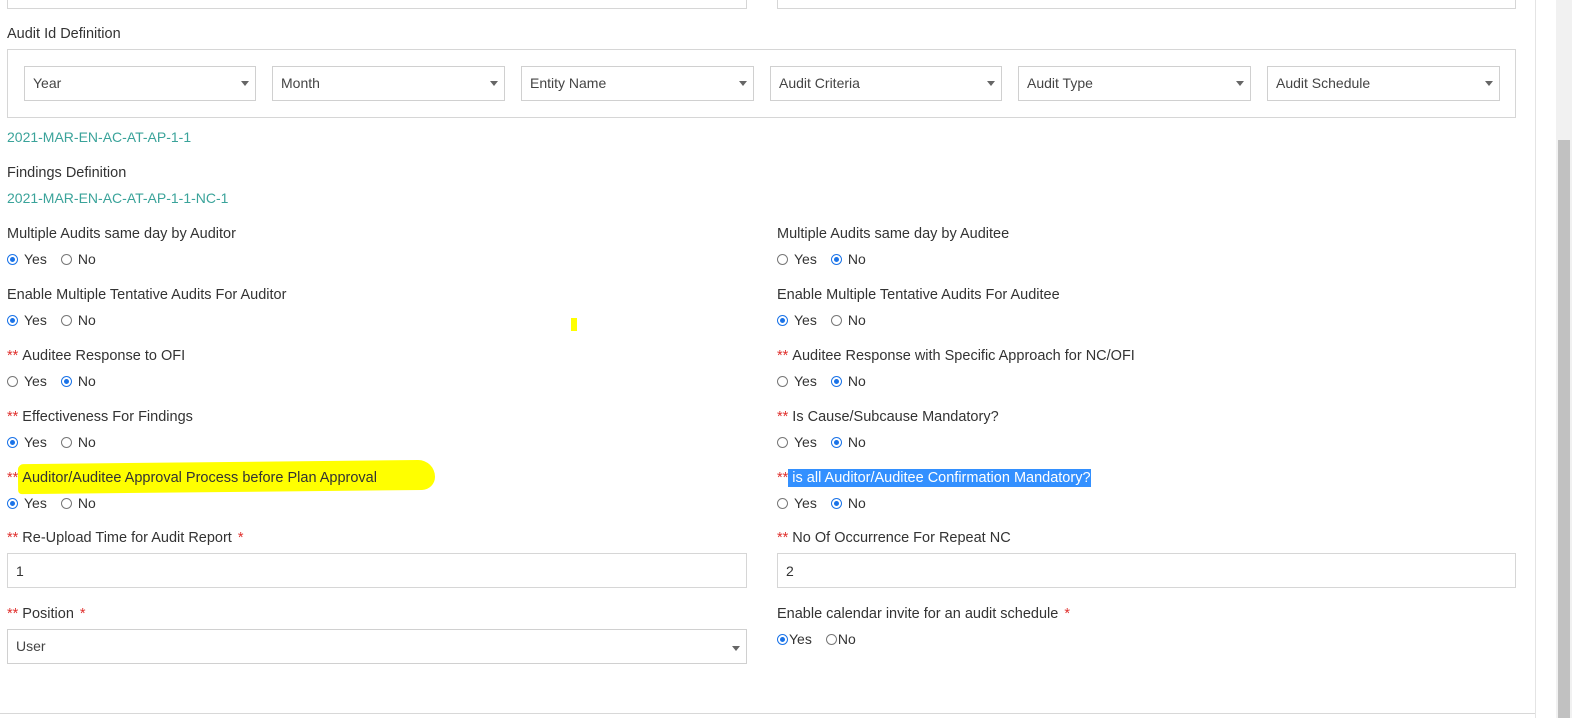  Describe the element at coordinates (828, 259) in the screenshot. I see `multi-audits-auditee-radios: Yes No` at that location.